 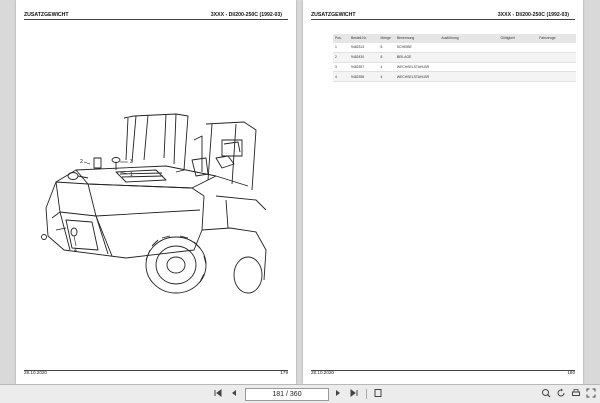 I want to click on column-header: Fahrzeuge, so click(x=556, y=38).